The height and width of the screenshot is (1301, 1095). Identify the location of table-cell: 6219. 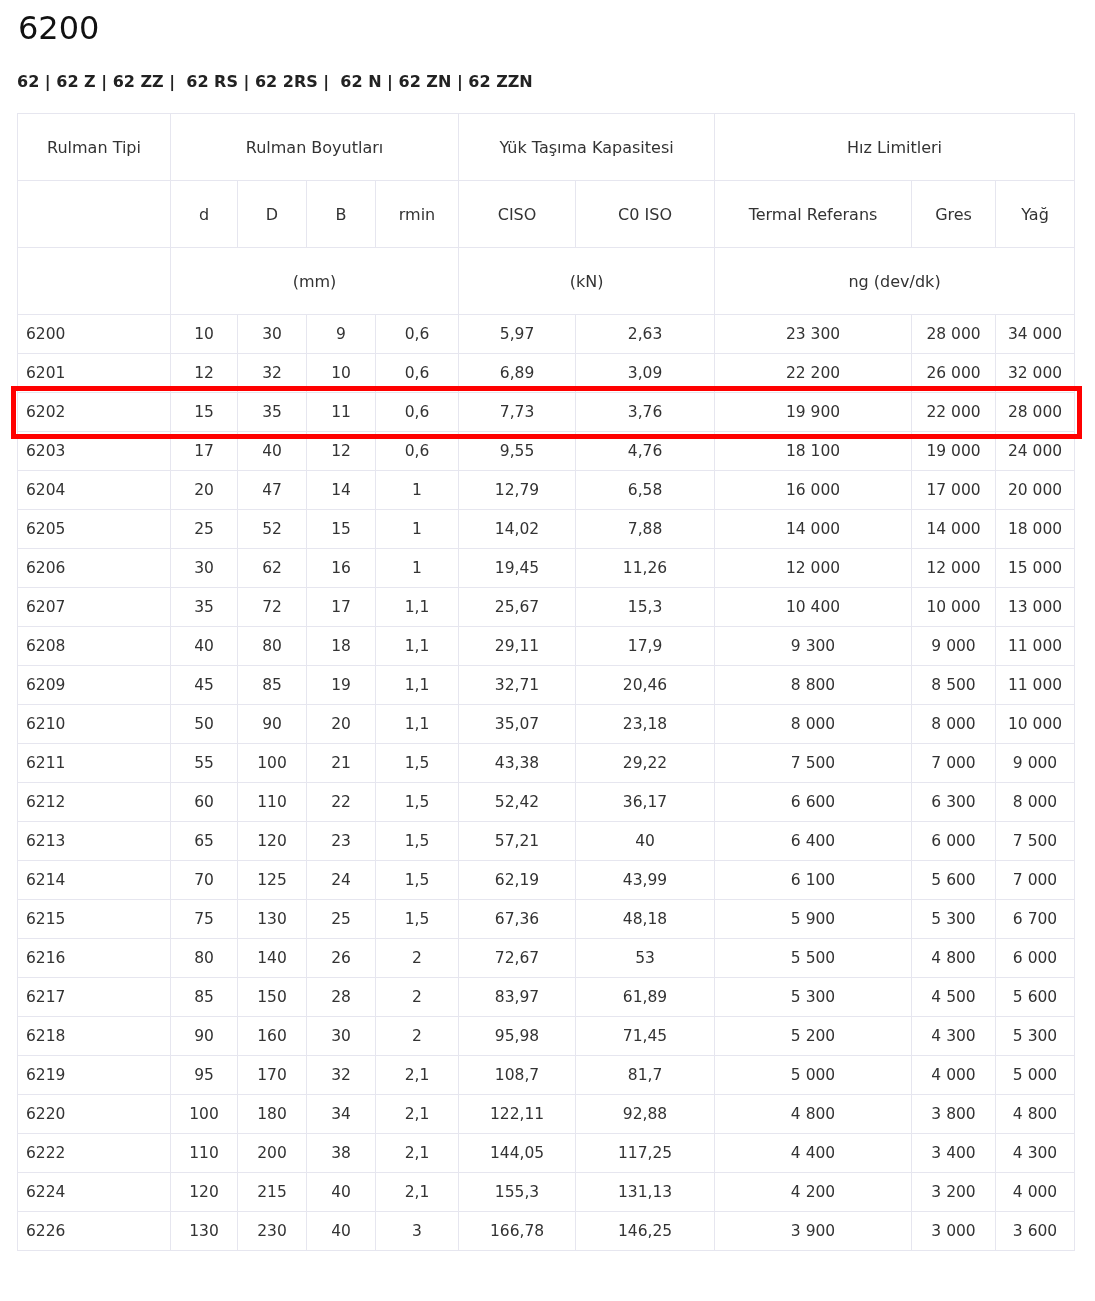
(94, 1075).